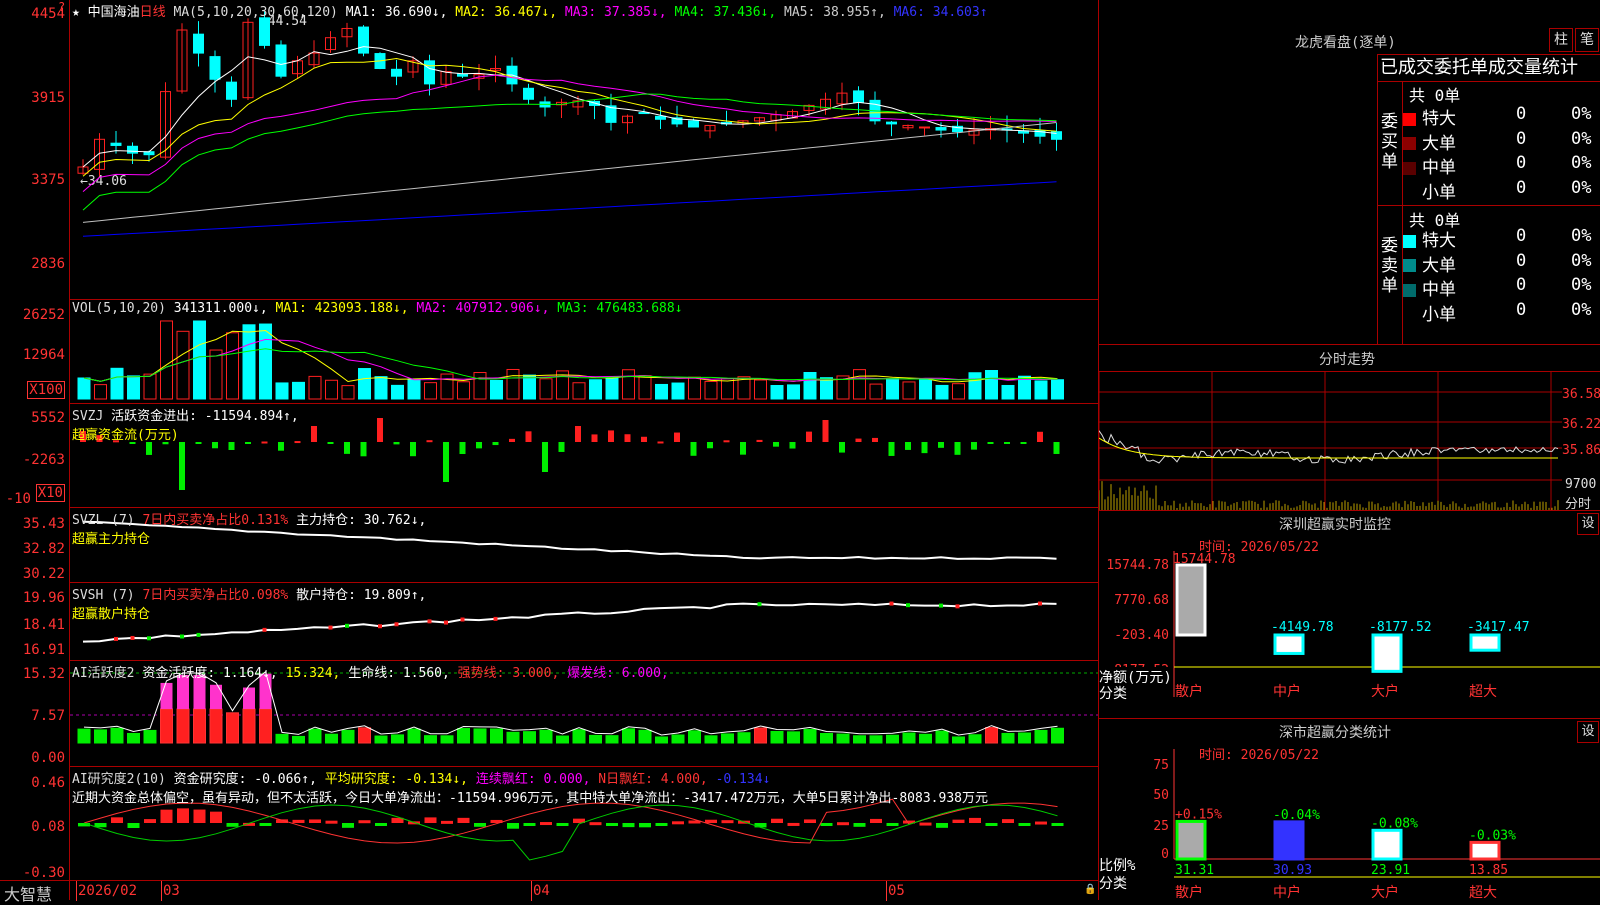 The image size is (1600, 905). What do you see at coordinates (46, 390) in the screenshot?
I see `vol-unit: X100` at bounding box center [46, 390].